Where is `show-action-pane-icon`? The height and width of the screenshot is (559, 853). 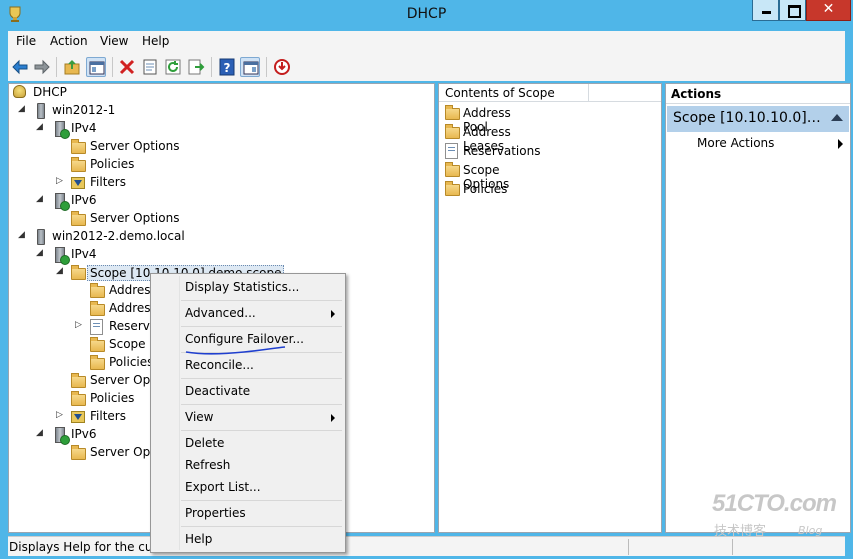 show-action-pane-icon is located at coordinates (250, 67).